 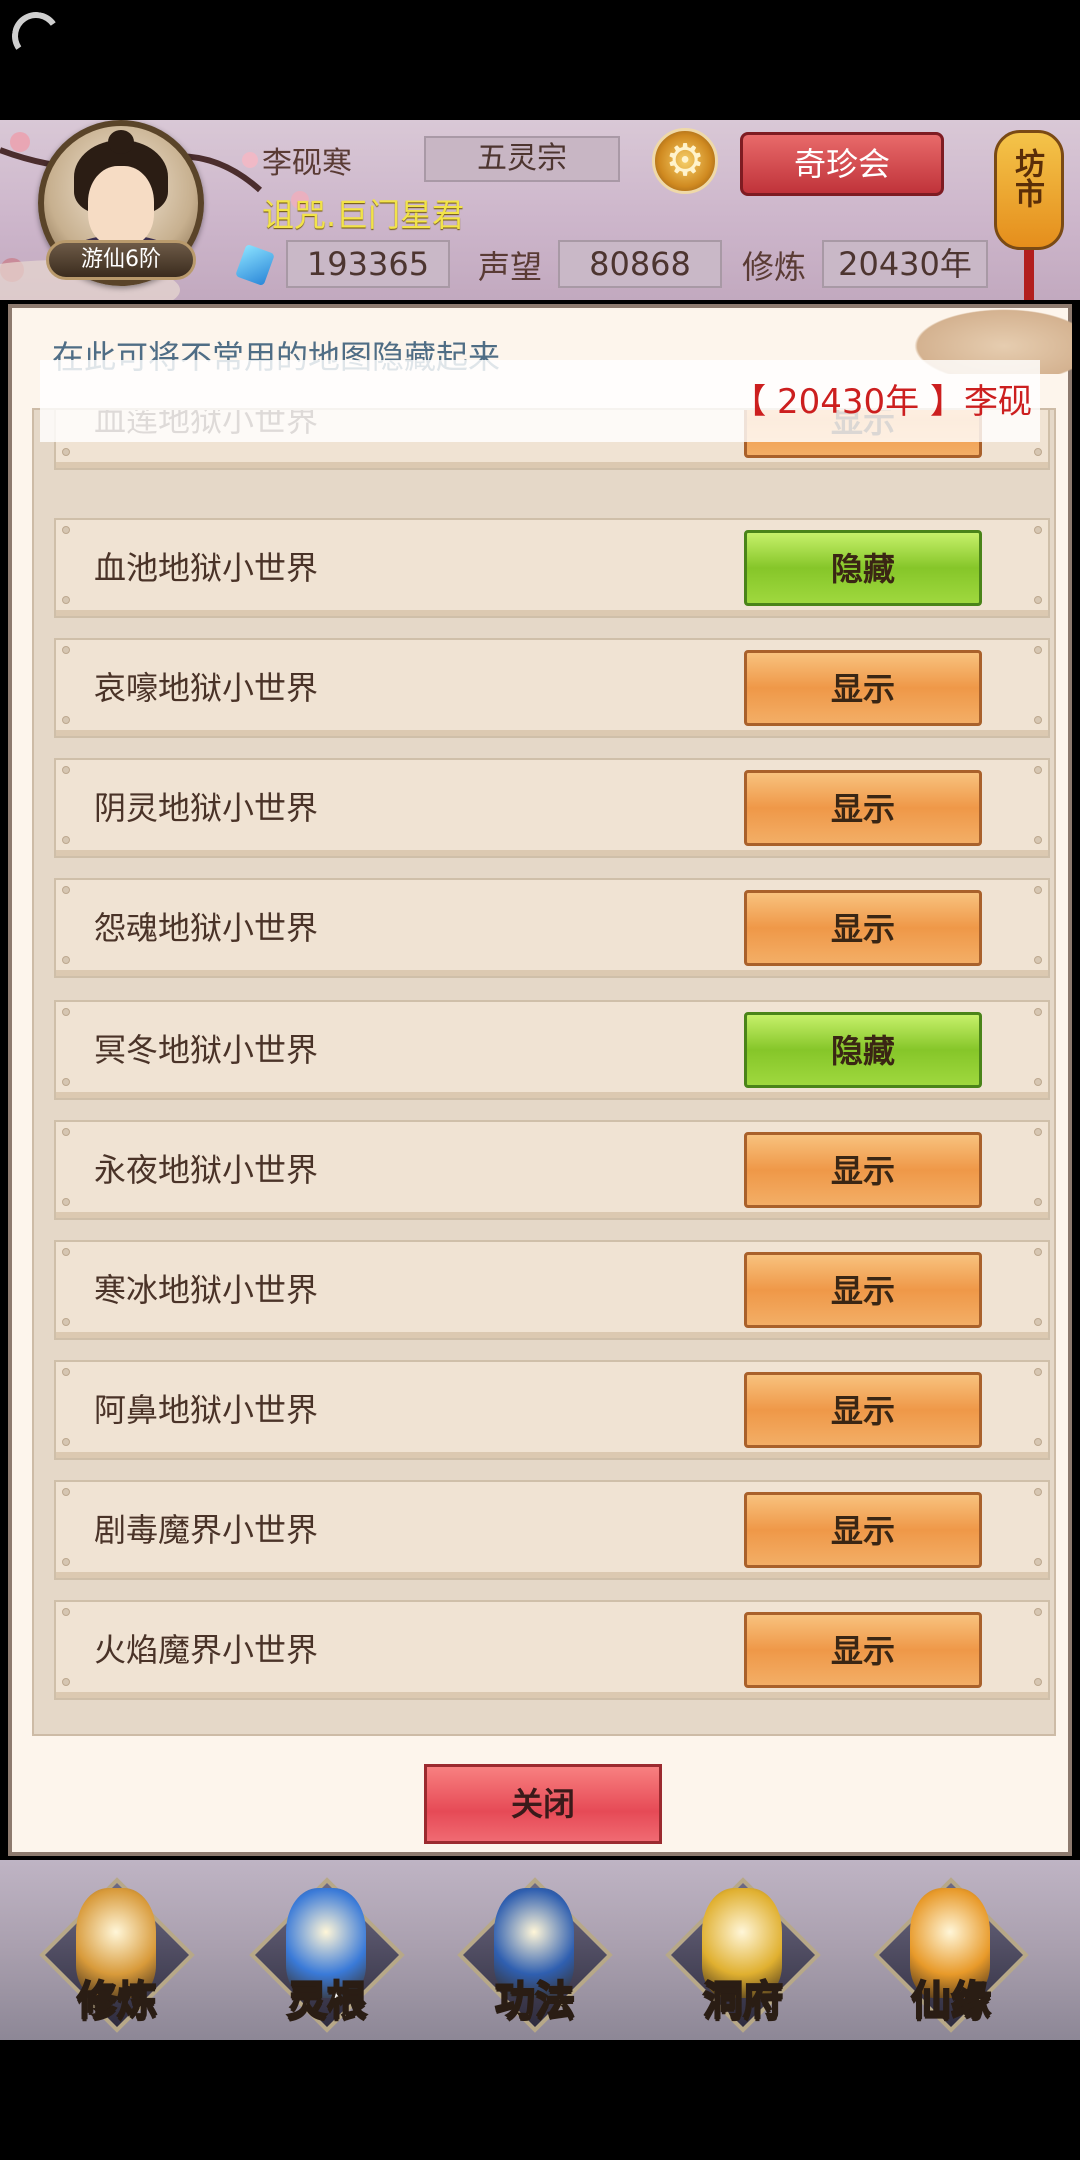 I want to click on map-name: 冥冬地狱小世界, so click(x=206, y=1050).